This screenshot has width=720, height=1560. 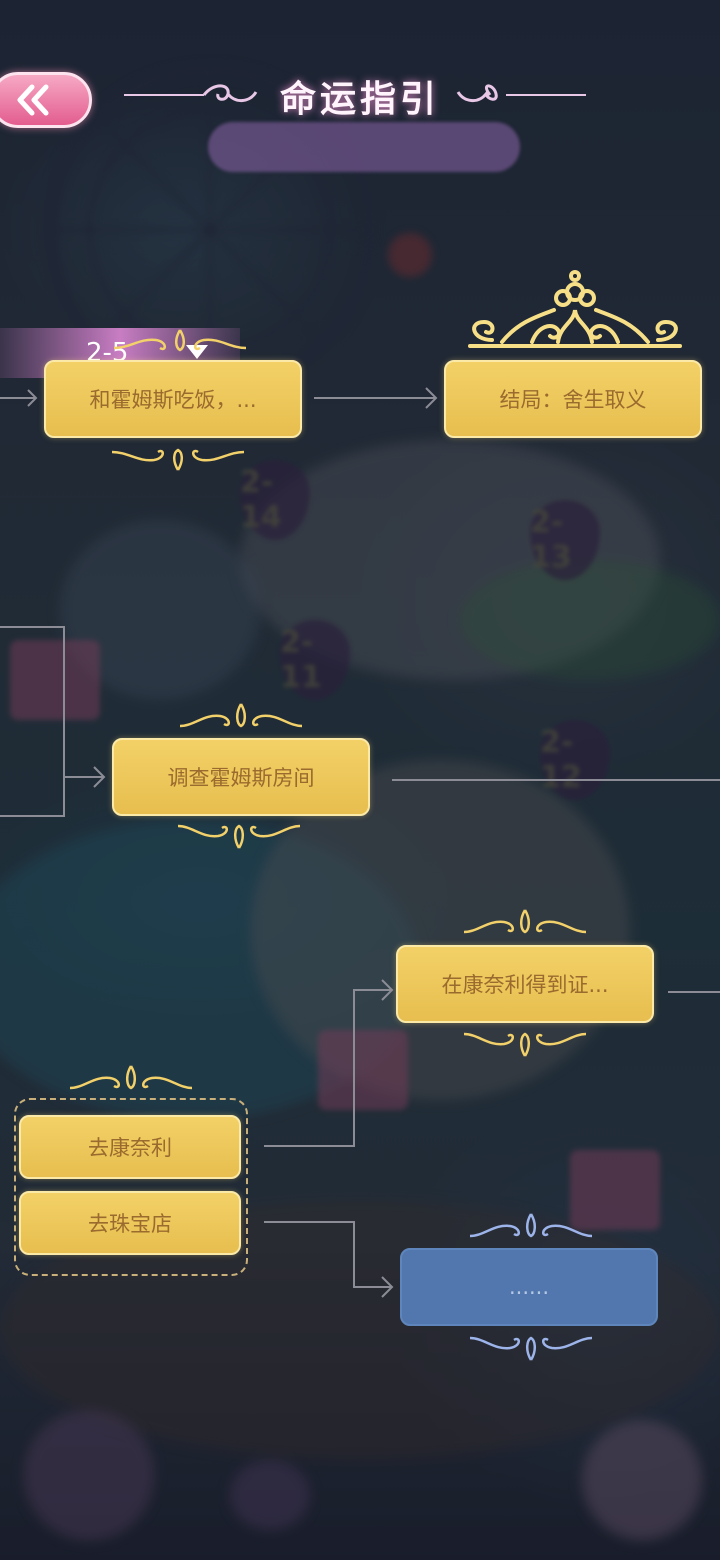 What do you see at coordinates (130, 1147) in the screenshot?
I see `choice-go-connelly: 去康奈利` at bounding box center [130, 1147].